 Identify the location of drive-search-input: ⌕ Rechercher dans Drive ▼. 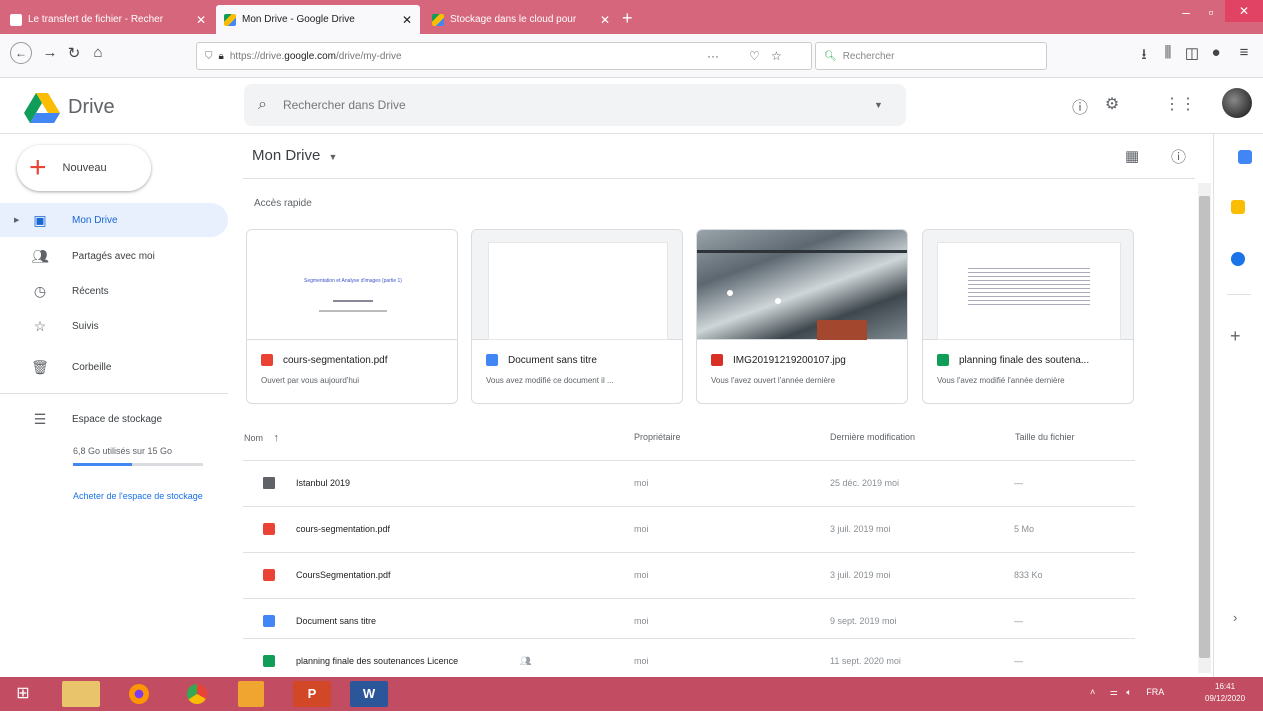
(575, 105).